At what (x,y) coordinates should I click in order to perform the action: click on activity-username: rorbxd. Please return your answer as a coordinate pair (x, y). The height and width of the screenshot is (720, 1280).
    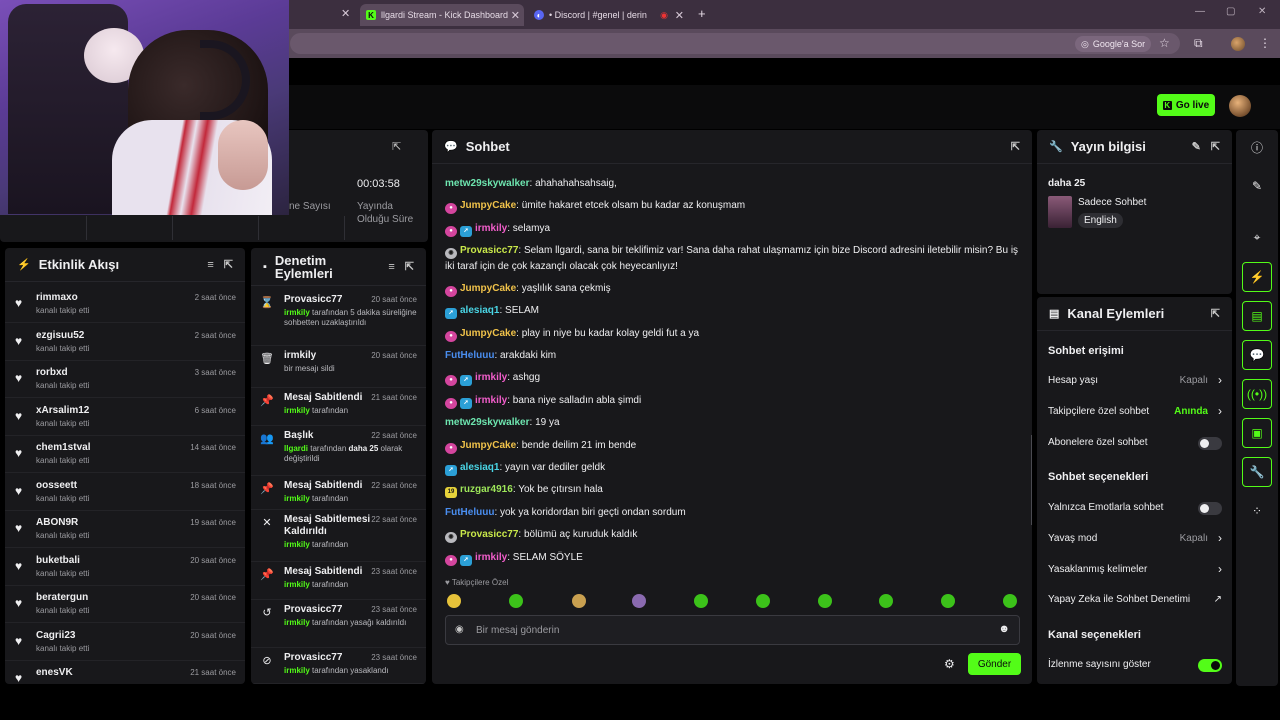
    Looking at the image, I should click on (52, 372).